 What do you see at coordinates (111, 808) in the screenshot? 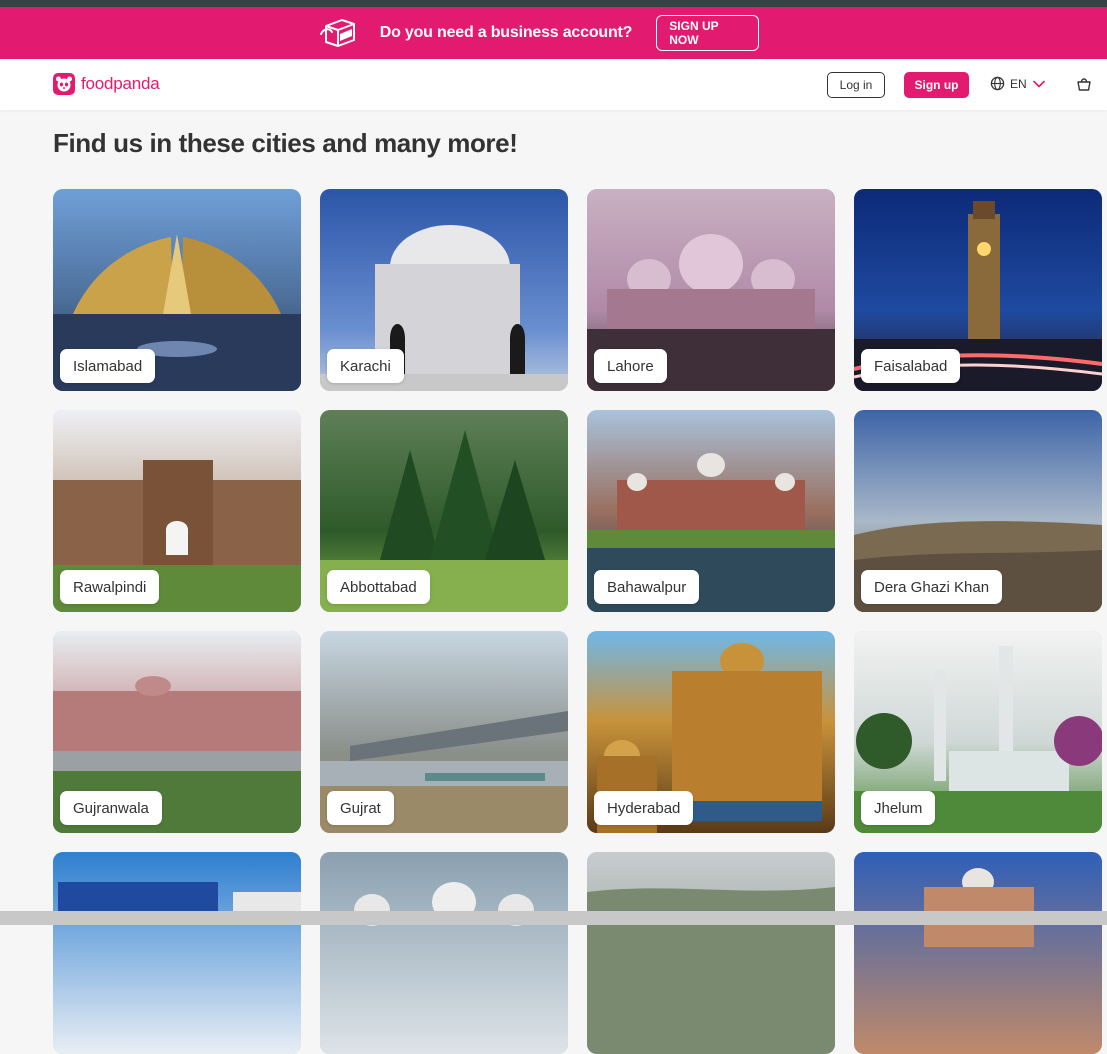
I see `city-name: Gujranwala` at bounding box center [111, 808].